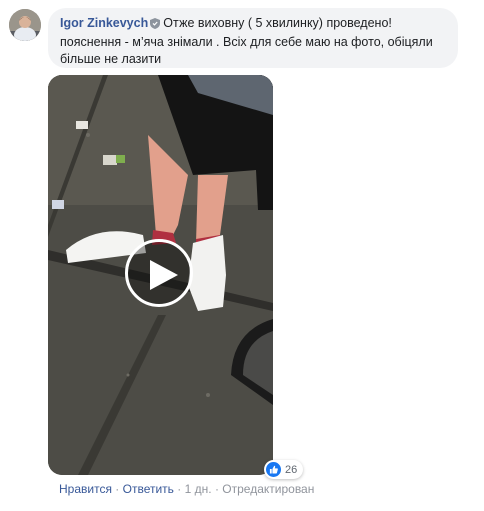  I want to click on like-link: Нравится, so click(85, 489).